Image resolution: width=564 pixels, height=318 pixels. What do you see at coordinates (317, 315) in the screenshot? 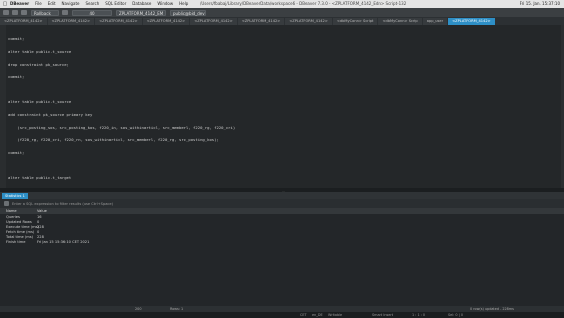
I see `status-locale: en_DE` at bounding box center [317, 315].